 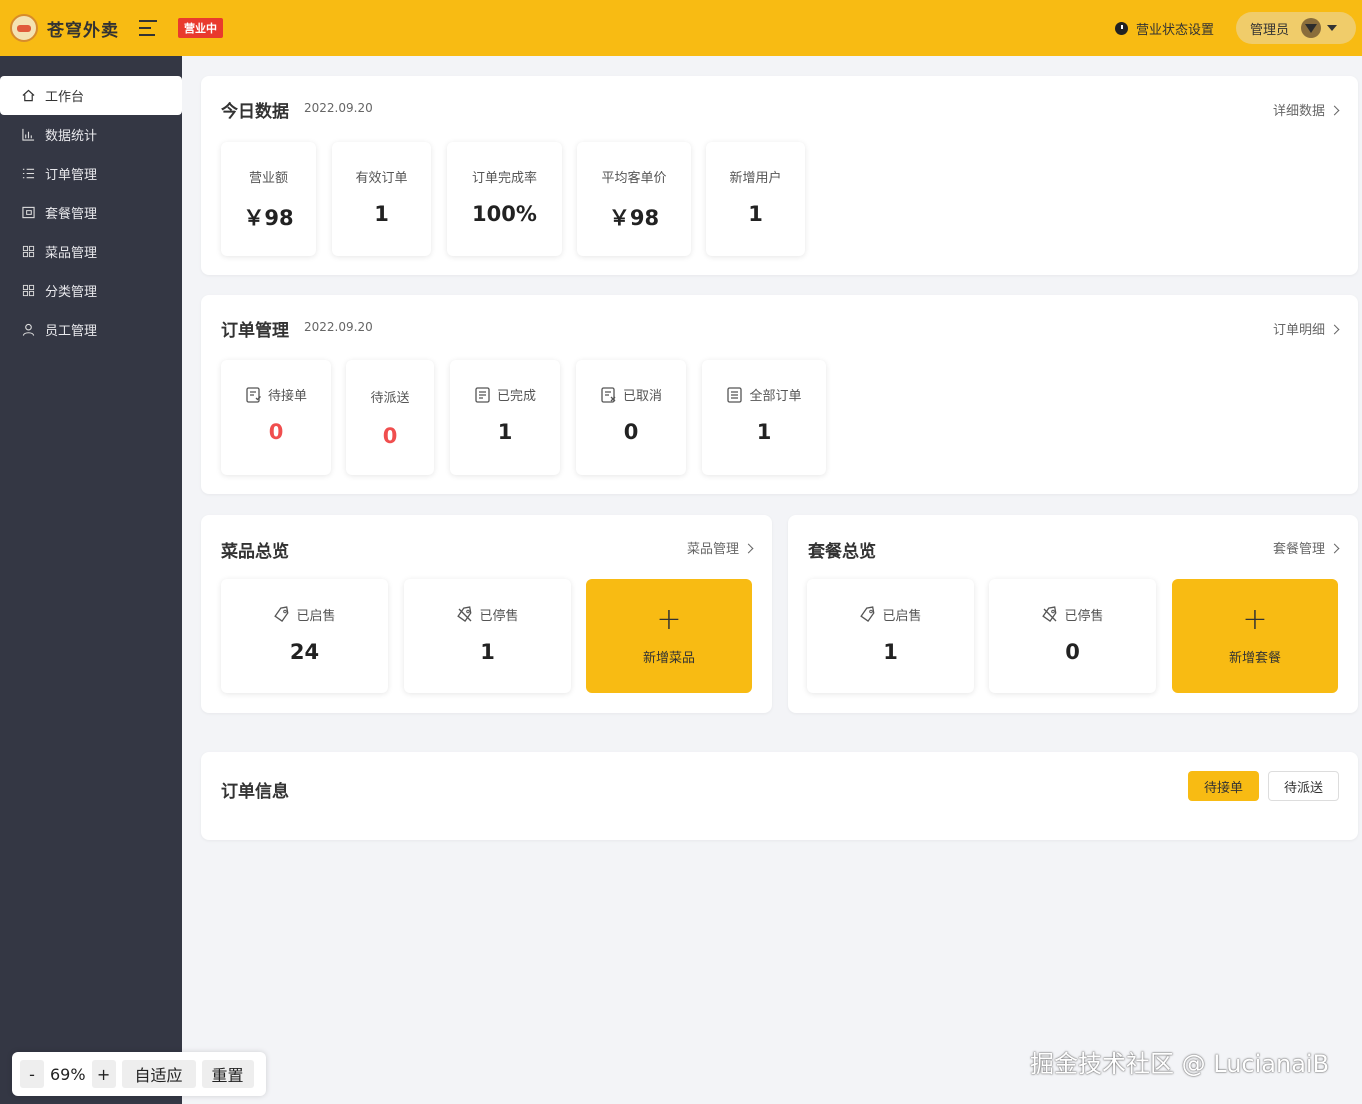 I want to click on order-tile-all: 全部订单 1, so click(x=764, y=417).